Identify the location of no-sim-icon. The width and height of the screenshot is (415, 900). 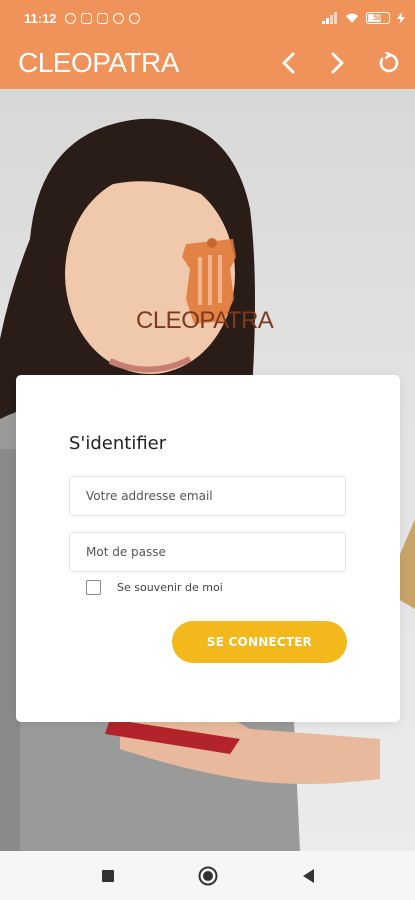
(134, 18).